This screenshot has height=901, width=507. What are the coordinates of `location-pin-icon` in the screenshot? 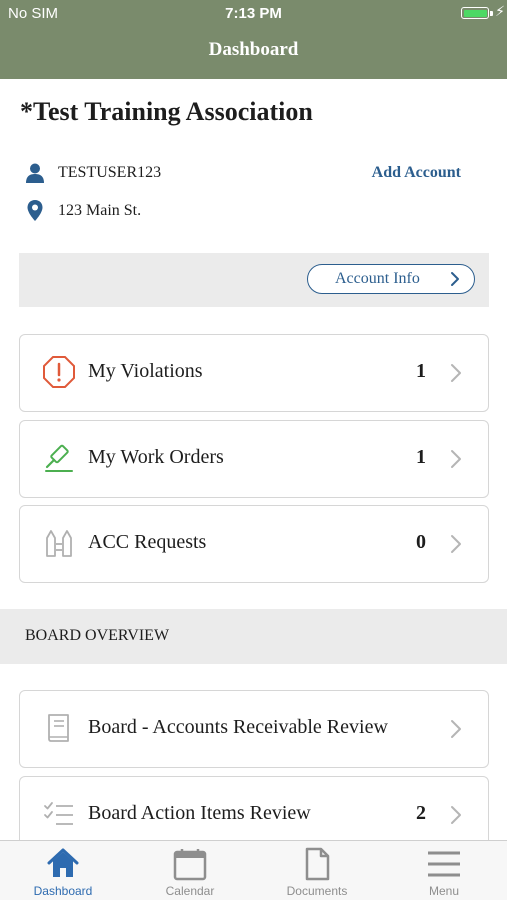 It's located at (35, 213).